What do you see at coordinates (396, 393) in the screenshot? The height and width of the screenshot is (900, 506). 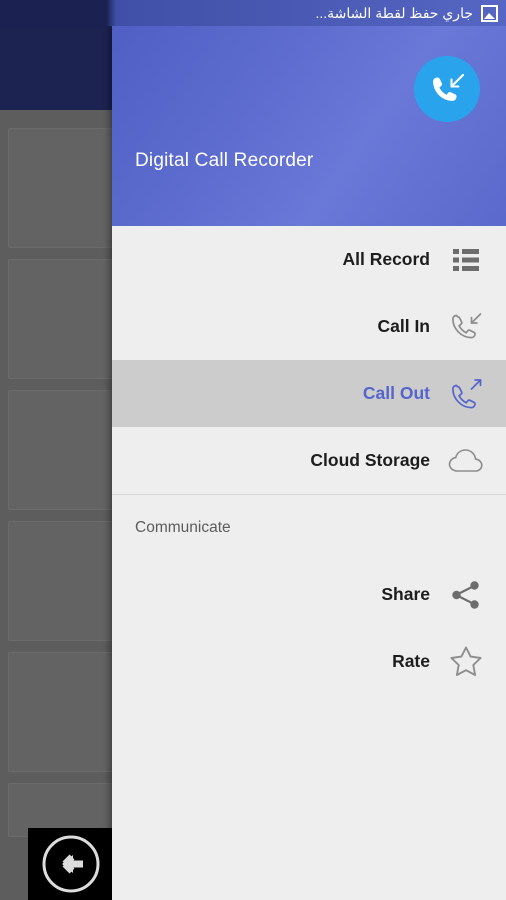 I see `drawer-item-label: Call Out` at bounding box center [396, 393].